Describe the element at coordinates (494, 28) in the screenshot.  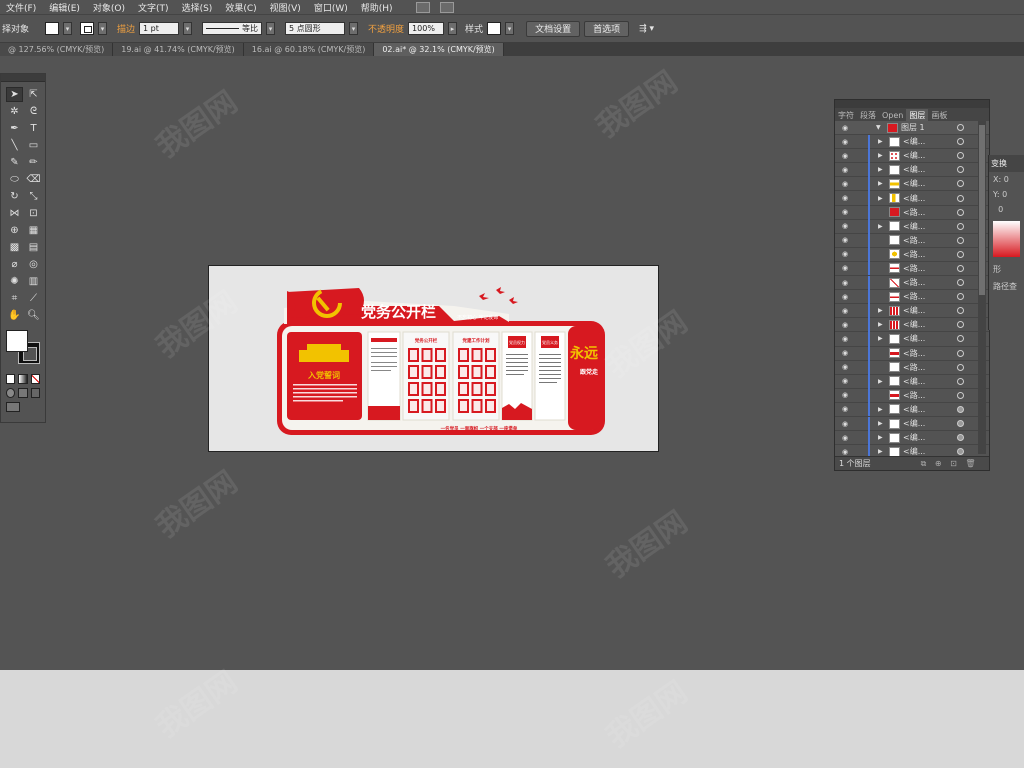
I see `style-swatch` at that location.